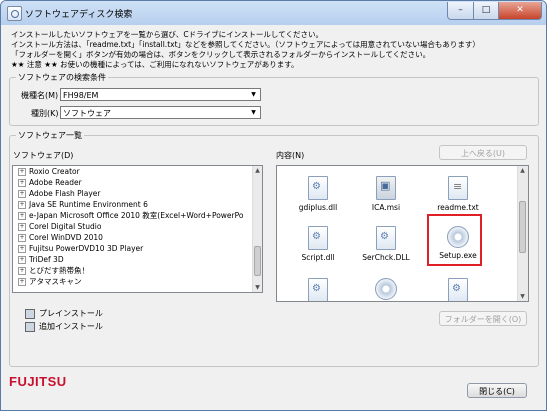  Describe the element at coordinates (79, 15) in the screenshot. I see `window-title: ソフトウェアディスク検索` at that location.